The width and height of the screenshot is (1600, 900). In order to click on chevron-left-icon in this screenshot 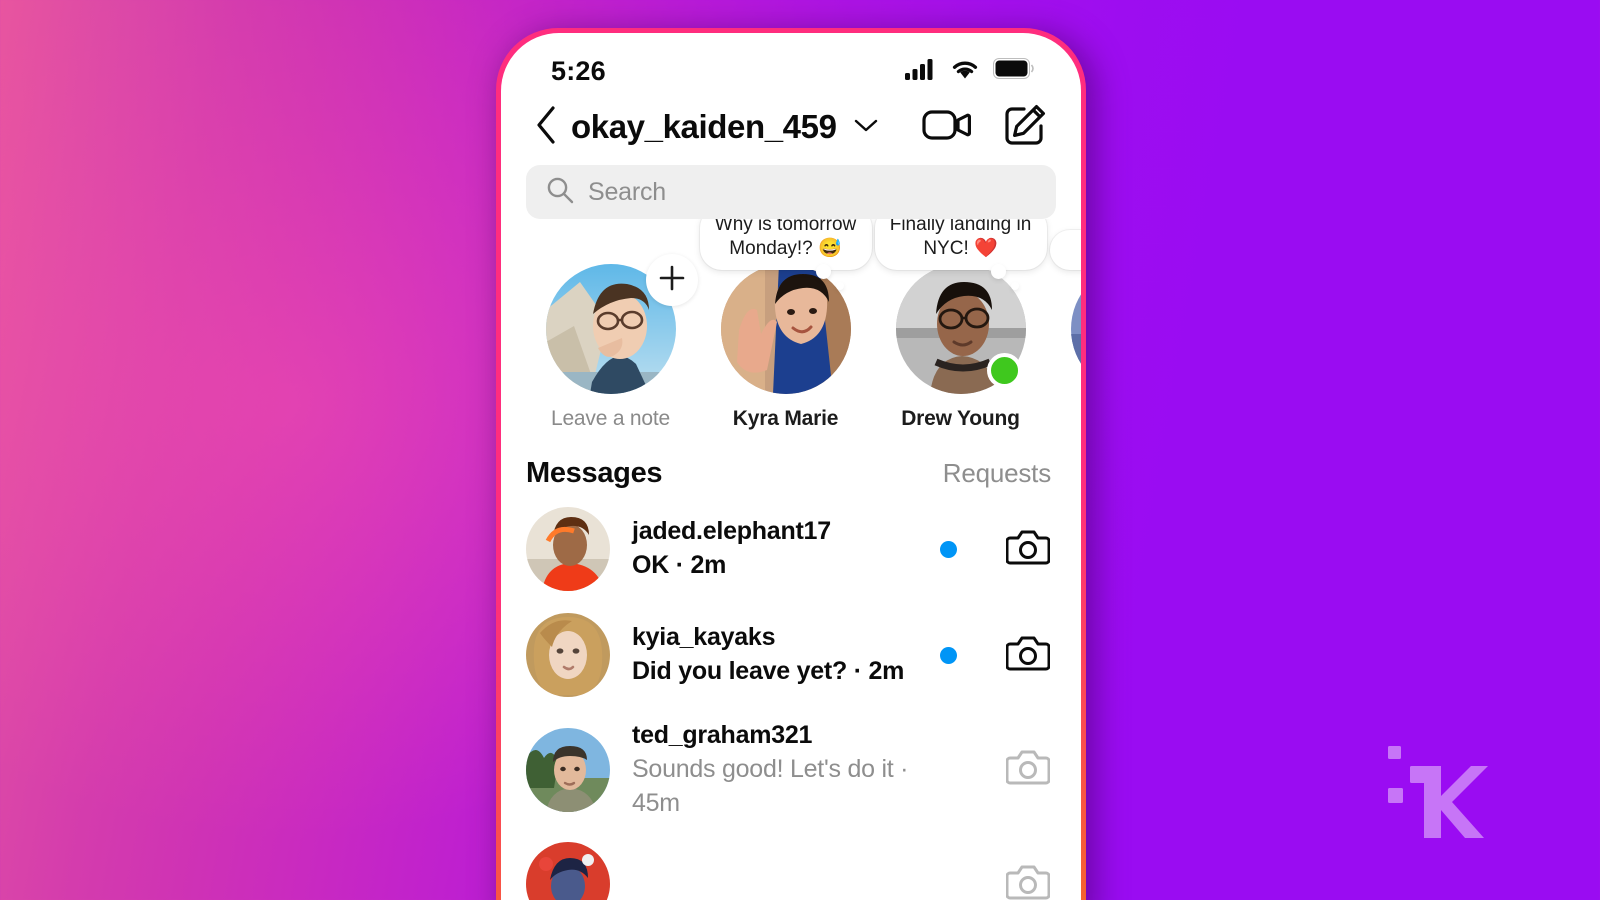, I will do `click(546, 127)`.